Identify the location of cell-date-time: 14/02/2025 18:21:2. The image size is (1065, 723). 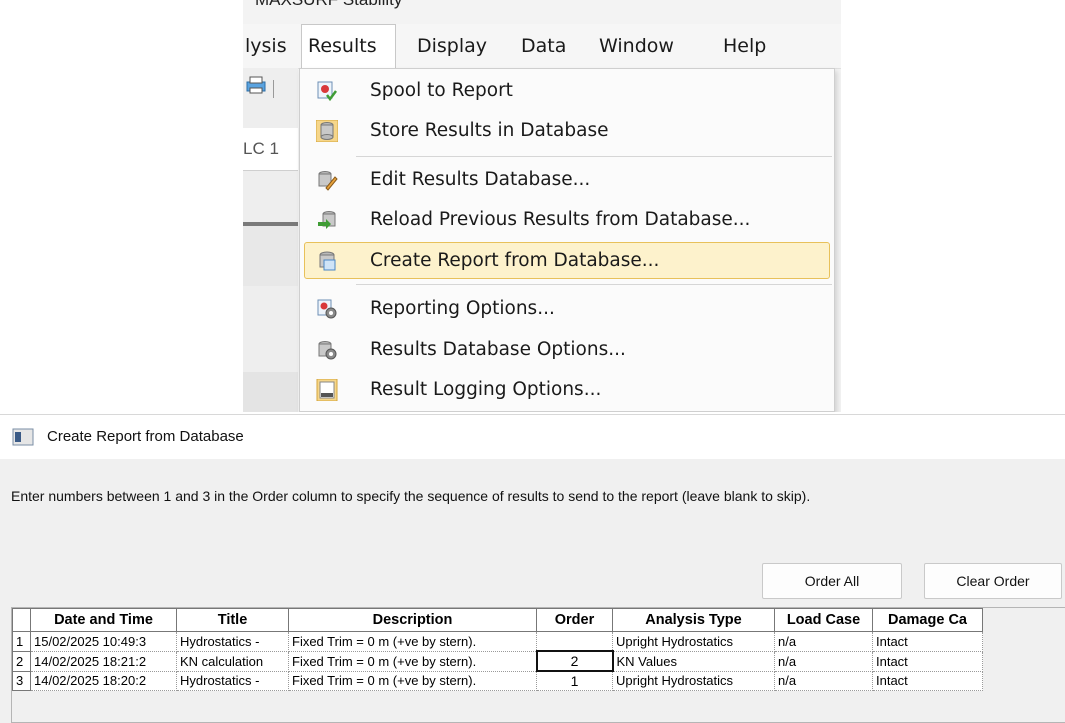
(103, 661).